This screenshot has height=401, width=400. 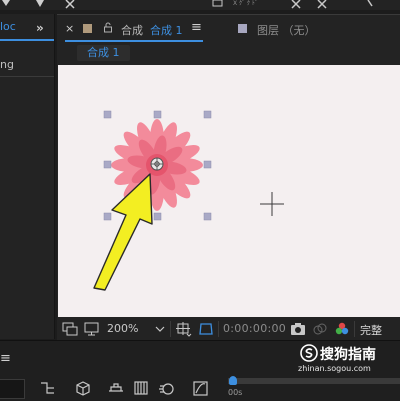 What do you see at coordinates (296, 4) in the screenshot?
I see `close-icon` at bounding box center [296, 4].